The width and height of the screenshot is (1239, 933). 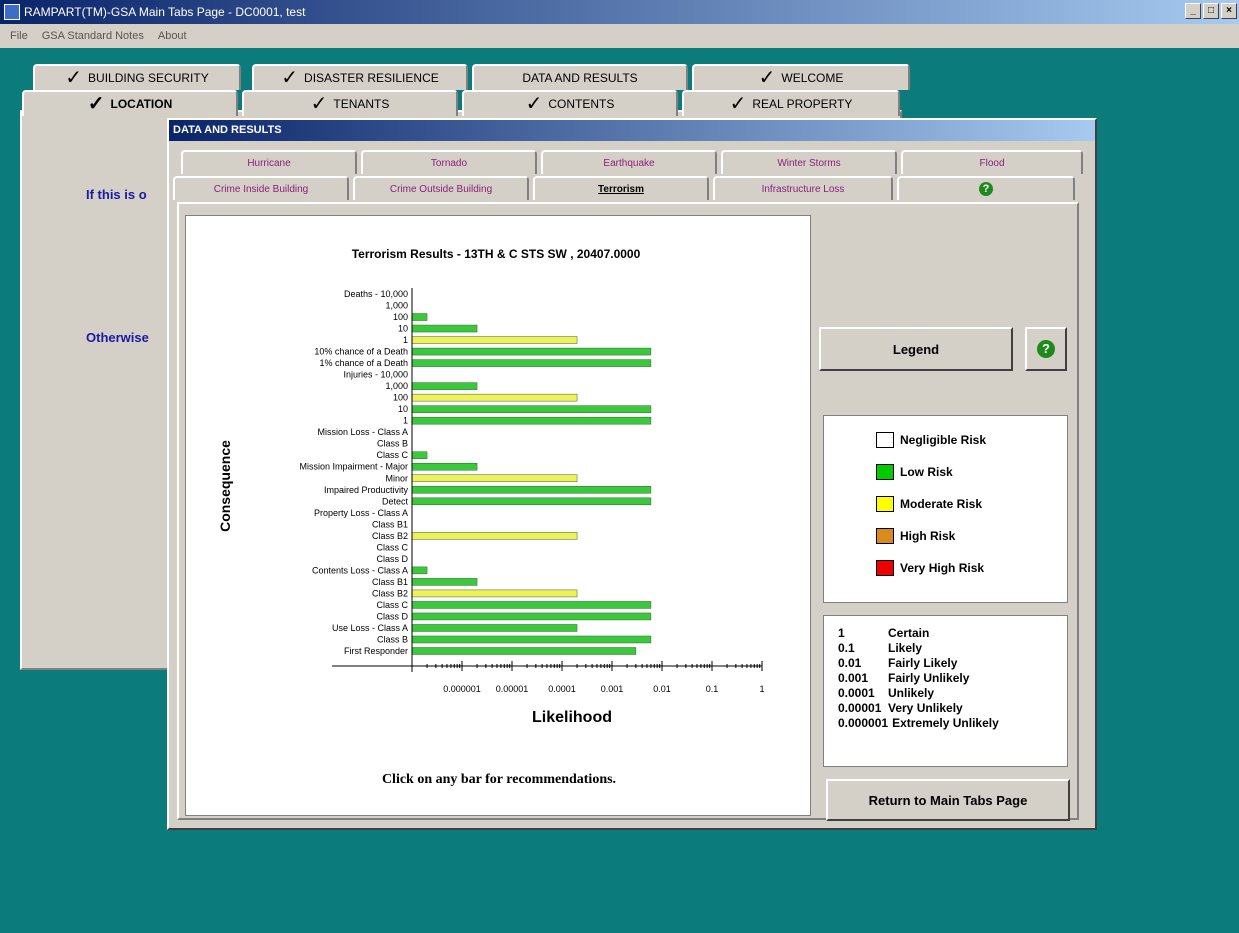 What do you see at coordinates (116, 194) in the screenshot?
I see `main-text-line1: If this is o` at bounding box center [116, 194].